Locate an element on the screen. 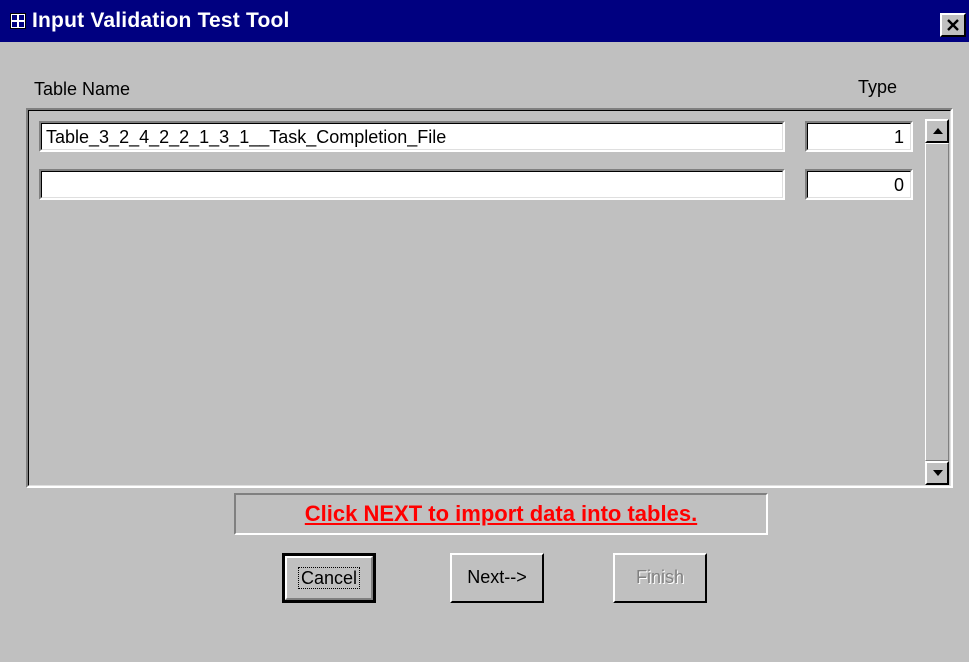  type-header: Type is located at coordinates (878, 87).